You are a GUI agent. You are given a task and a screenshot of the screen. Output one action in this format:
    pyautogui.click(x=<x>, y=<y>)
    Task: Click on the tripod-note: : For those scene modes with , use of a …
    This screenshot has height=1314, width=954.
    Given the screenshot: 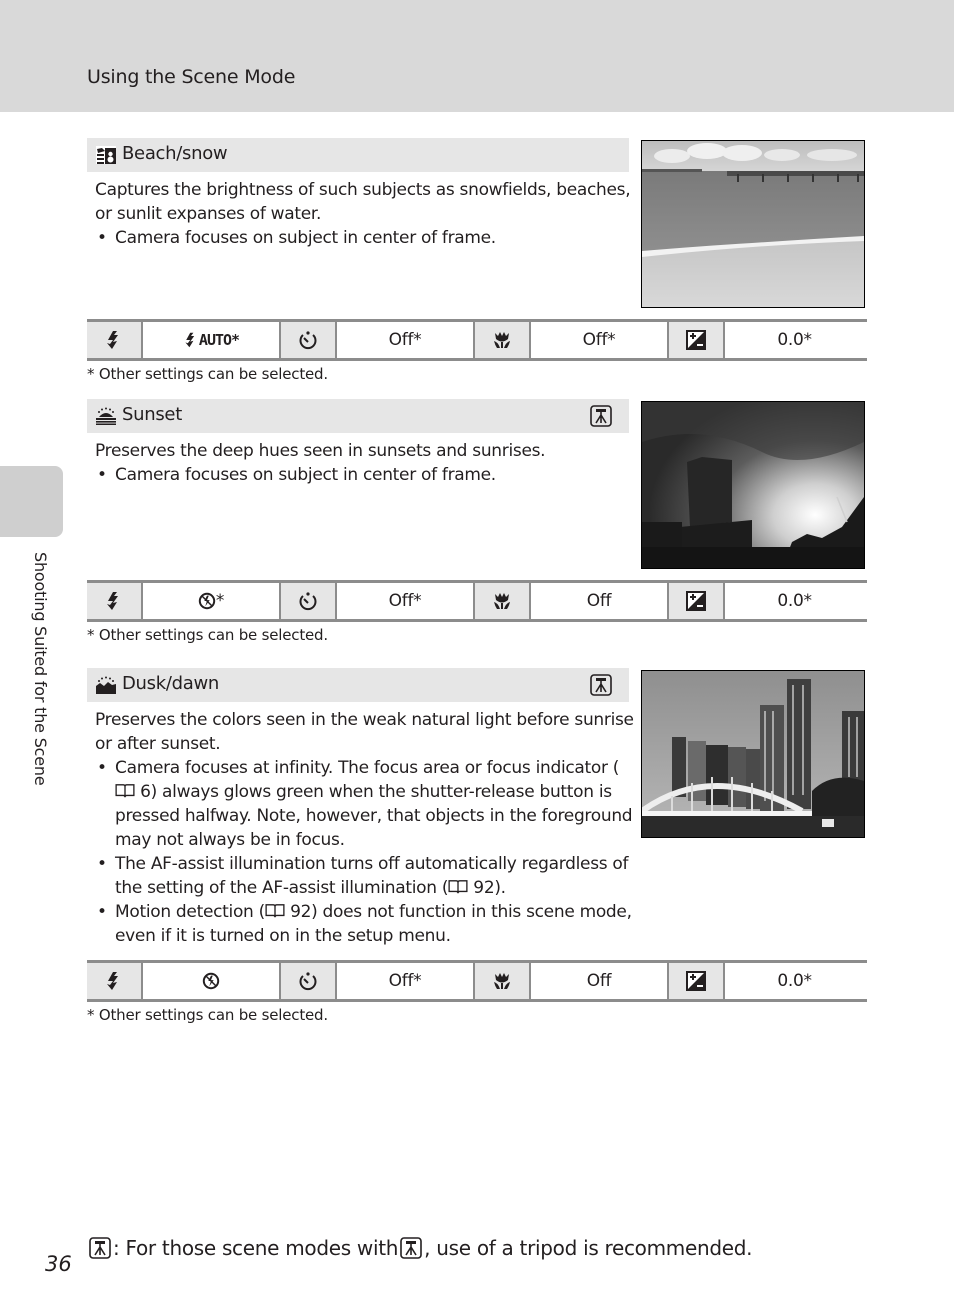 What is the action you would take?
    pyautogui.click(x=420, y=1248)
    